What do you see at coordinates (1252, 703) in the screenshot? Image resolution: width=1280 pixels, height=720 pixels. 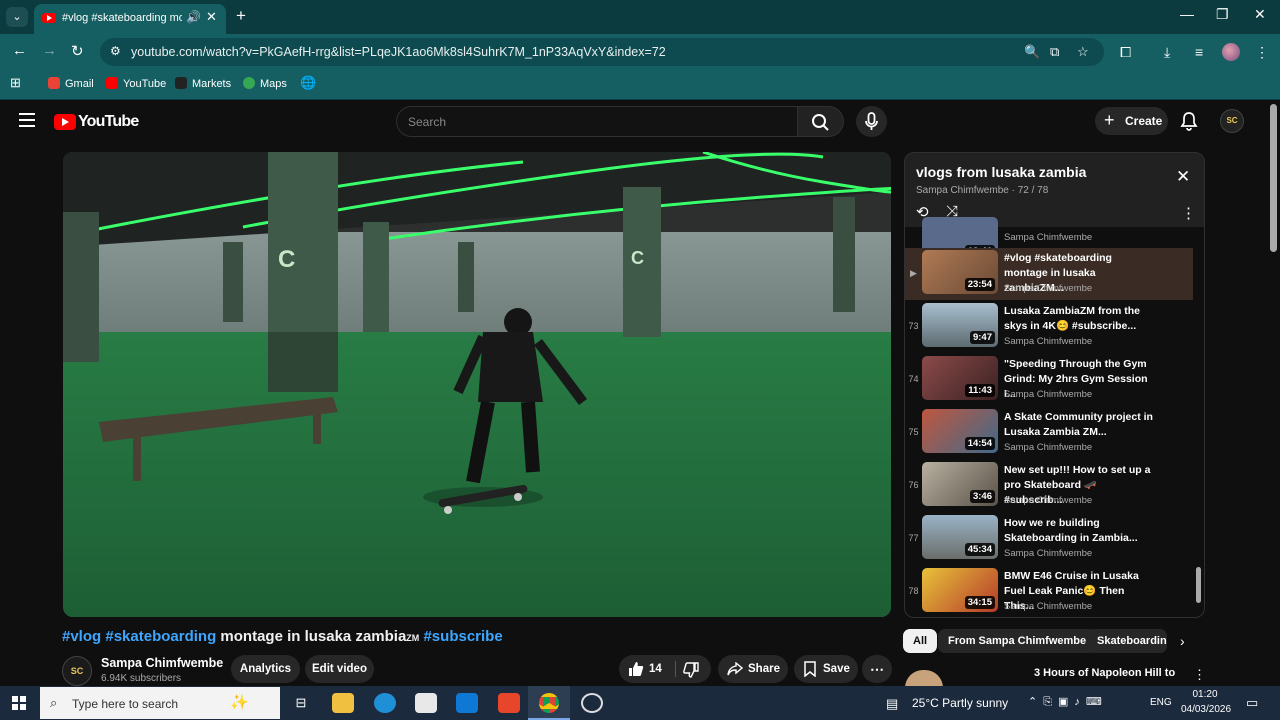 I see `notifications-center-icon: ▭` at bounding box center [1252, 703].